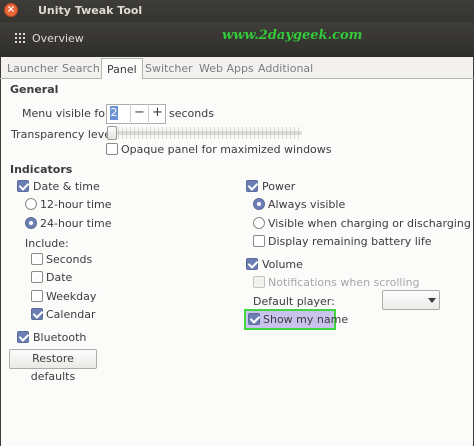 The height and width of the screenshot is (446, 474). Describe the element at coordinates (76, 223) in the screenshot. I see `hour24-label: 24-hour time` at that location.